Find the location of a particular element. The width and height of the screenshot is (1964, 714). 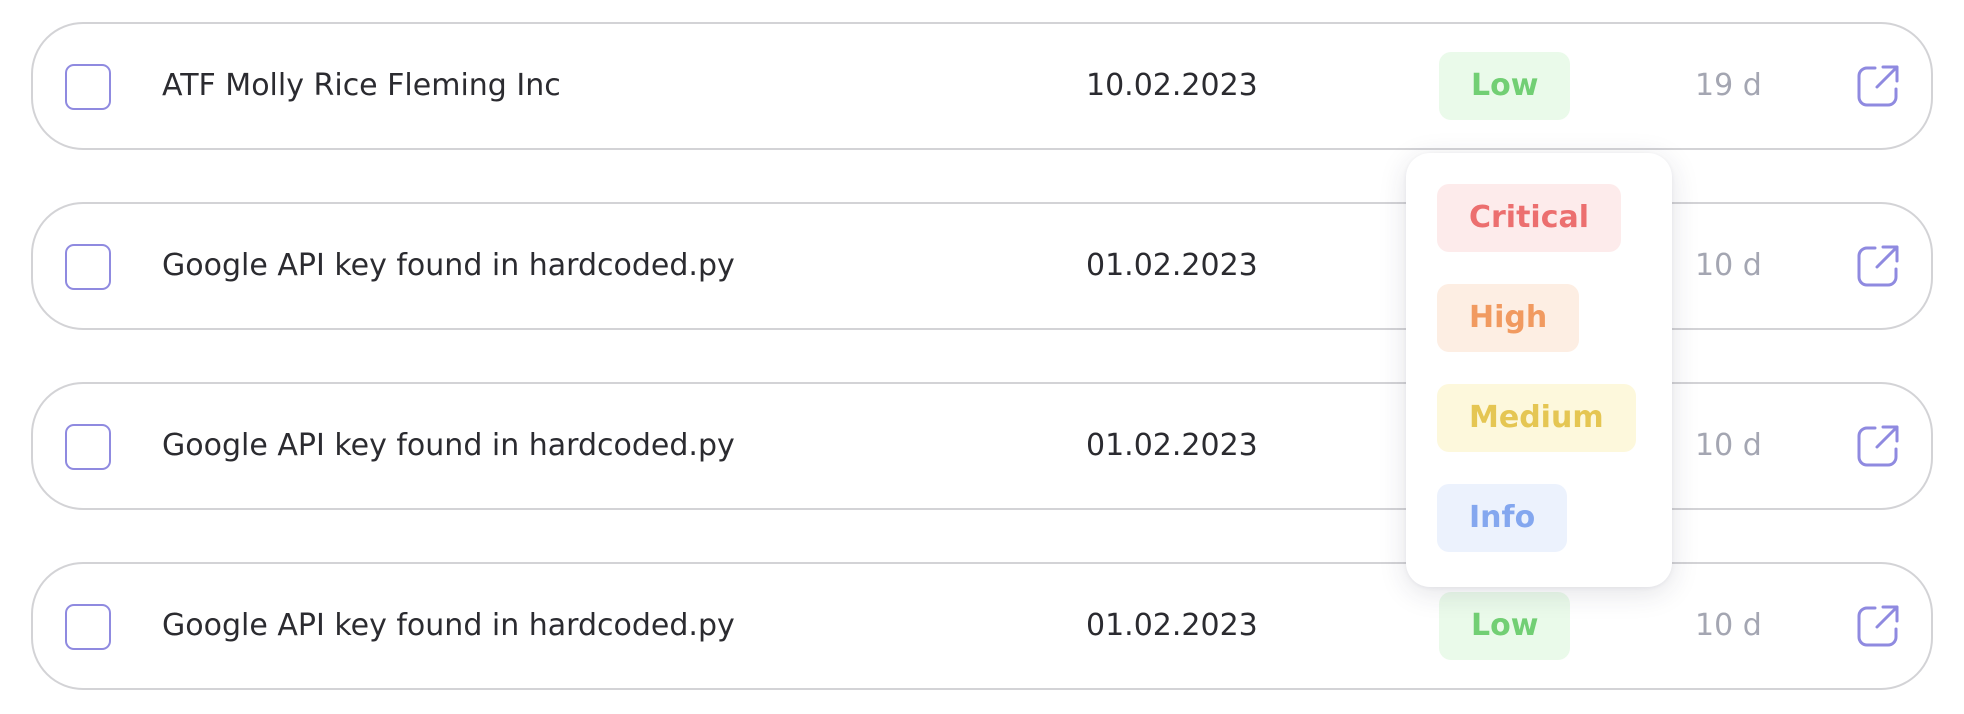

finding-title: ATF Molly Rice Fleming Inc is located at coordinates (361, 86).